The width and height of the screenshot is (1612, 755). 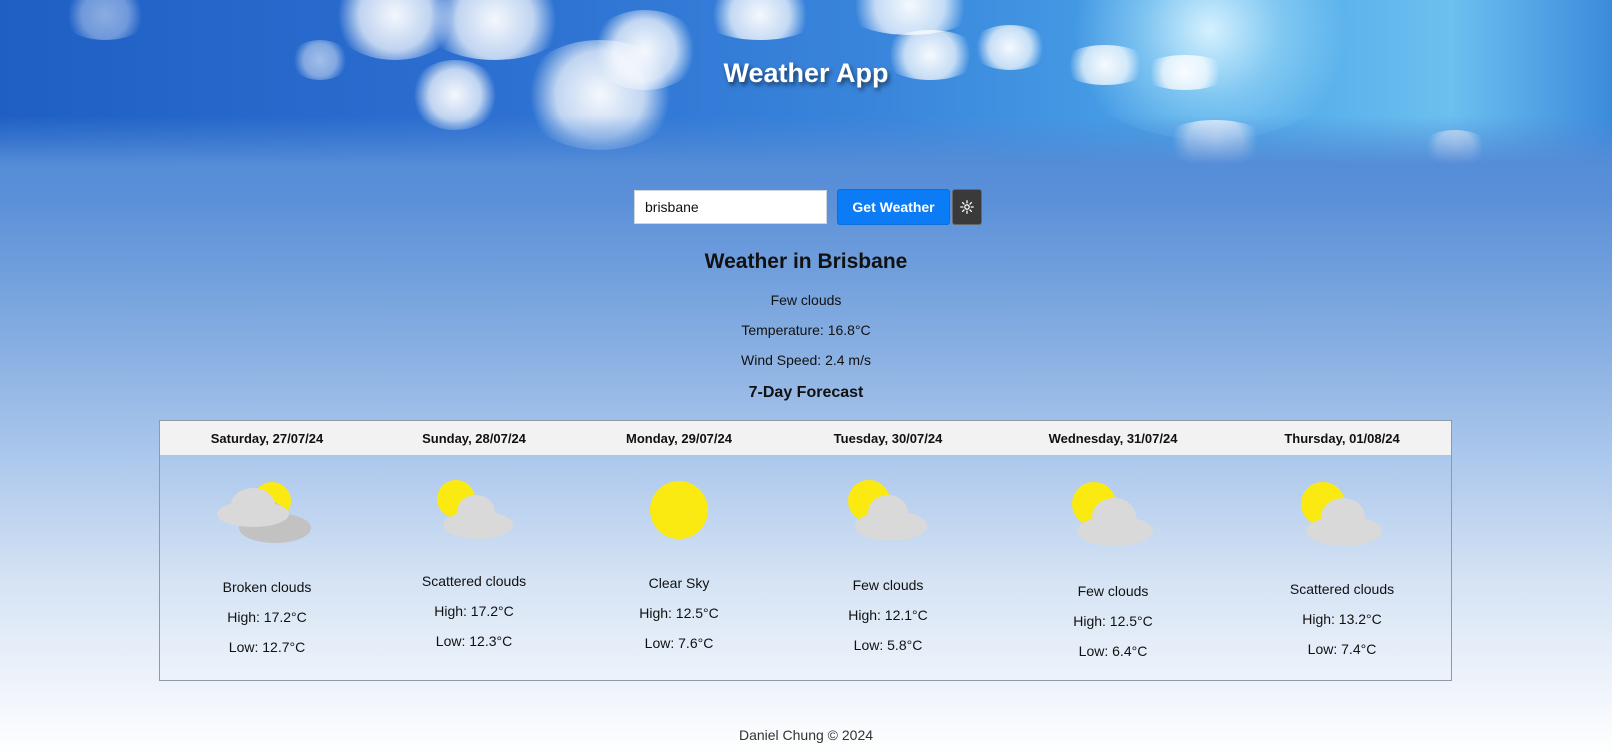 What do you see at coordinates (1342, 649) in the screenshot?
I see `forecast-low: Low: 7.4°C` at bounding box center [1342, 649].